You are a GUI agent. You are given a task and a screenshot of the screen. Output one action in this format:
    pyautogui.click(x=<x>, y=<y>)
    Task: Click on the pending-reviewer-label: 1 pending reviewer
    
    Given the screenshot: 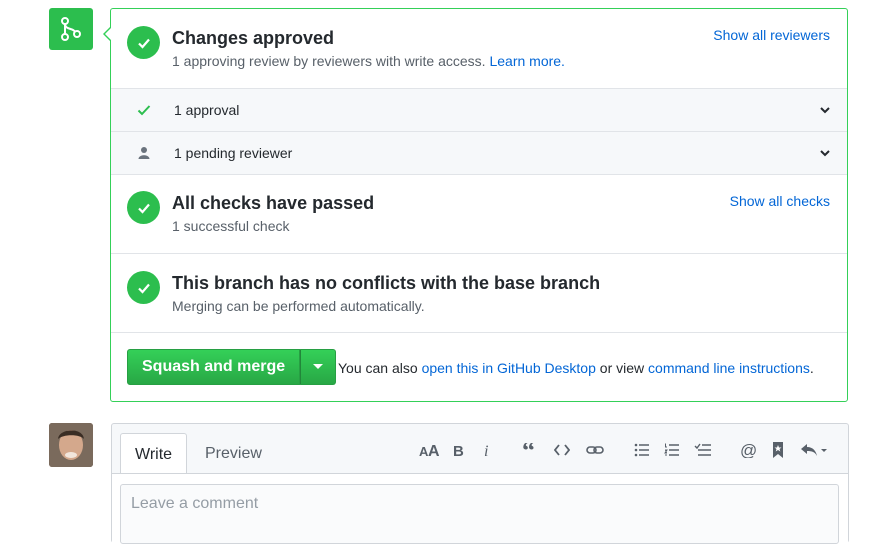 What is the action you would take?
    pyautogui.click(x=233, y=153)
    